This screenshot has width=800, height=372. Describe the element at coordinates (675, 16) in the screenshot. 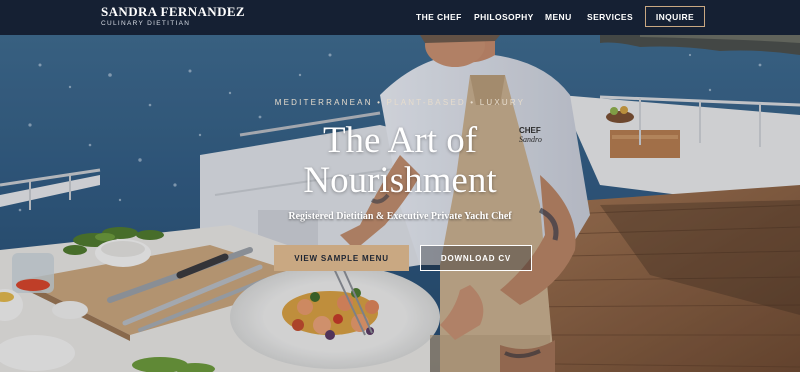

I see `inquire-button: INQUIRE` at that location.